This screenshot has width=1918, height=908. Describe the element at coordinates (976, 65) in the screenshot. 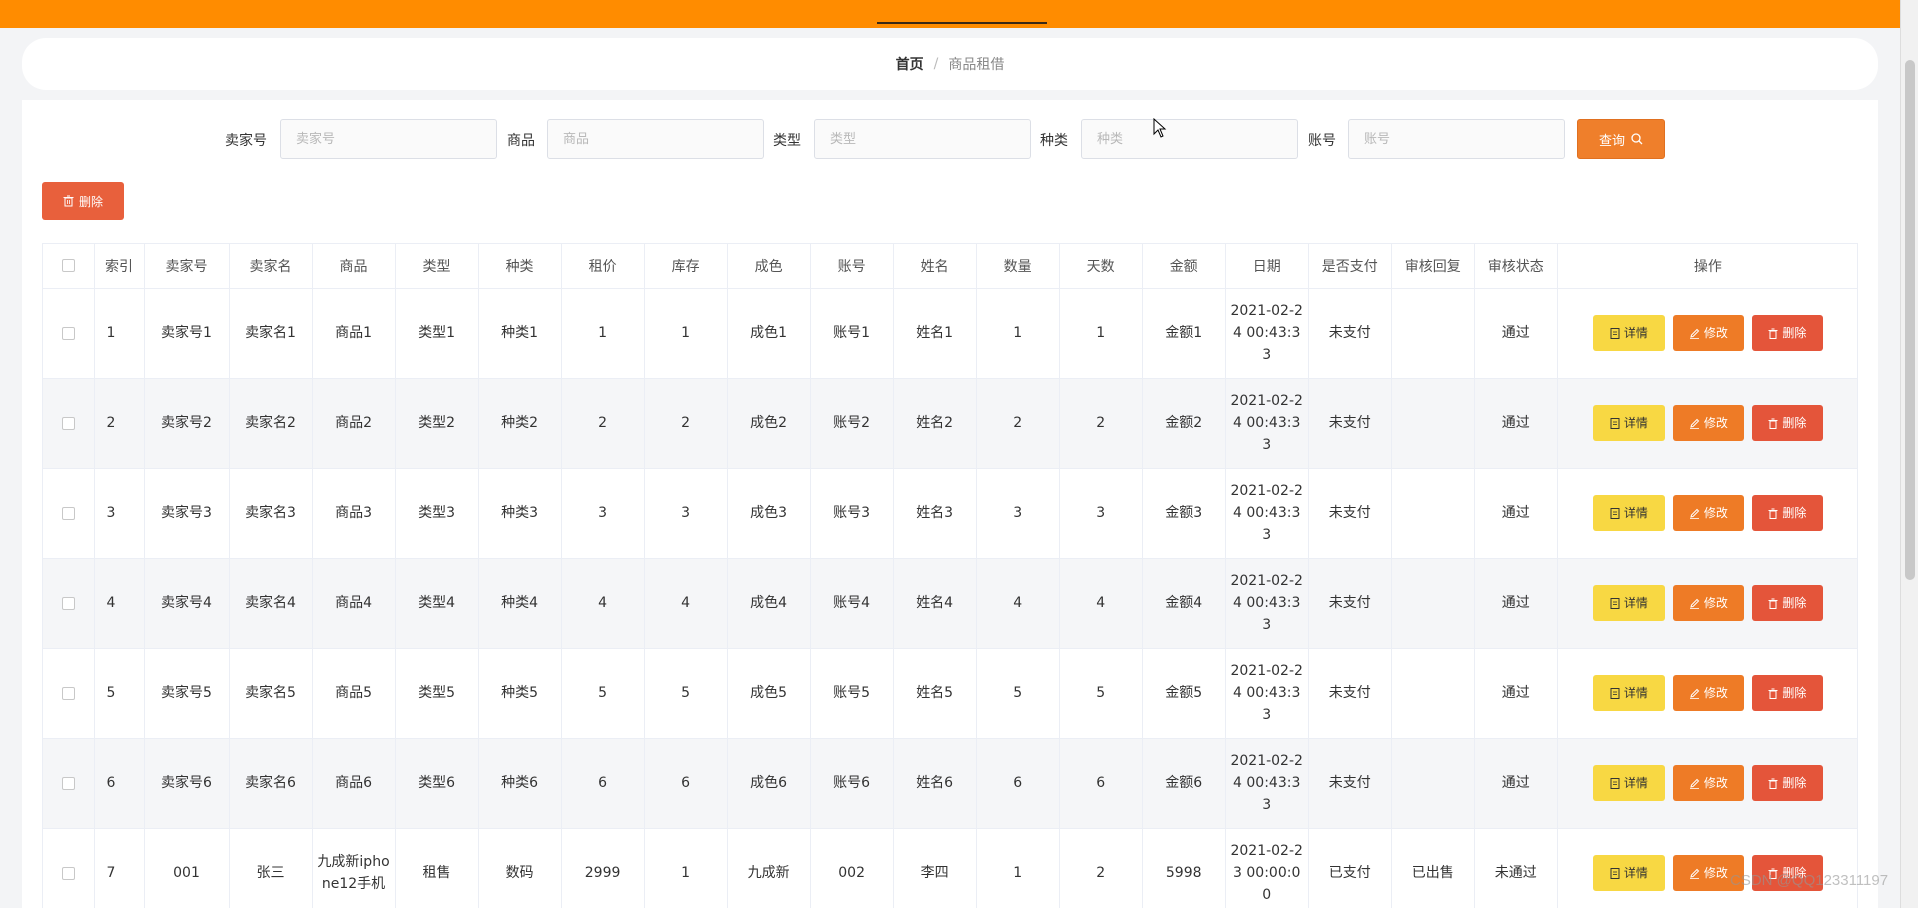

I see `breadcrumb-current: 商品租借` at that location.